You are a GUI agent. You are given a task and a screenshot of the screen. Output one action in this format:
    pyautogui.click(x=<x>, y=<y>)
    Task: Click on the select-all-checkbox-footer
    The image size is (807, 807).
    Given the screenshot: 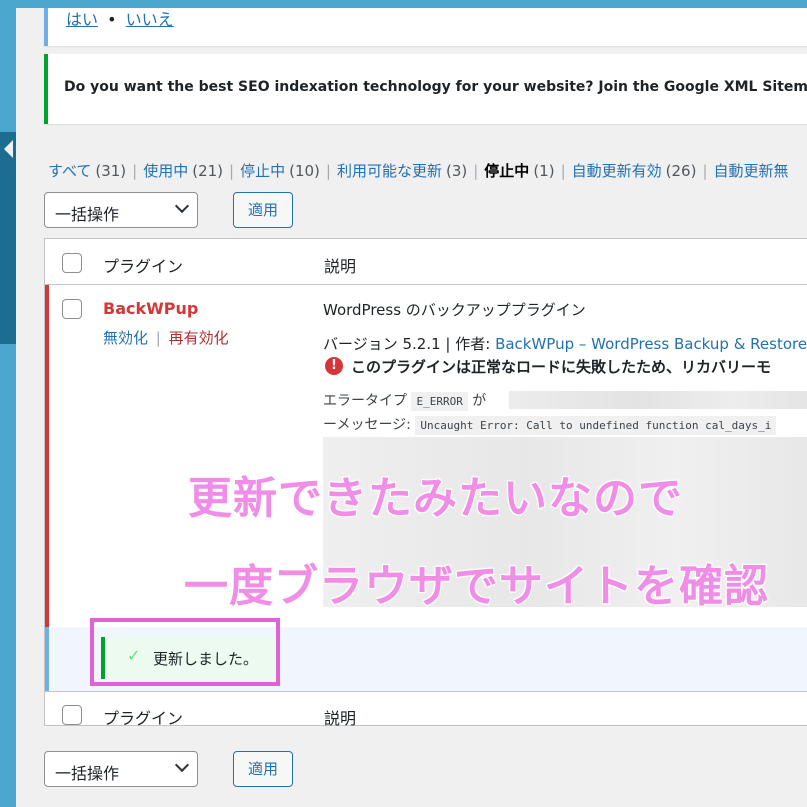 What is the action you would take?
    pyautogui.click(x=72, y=715)
    